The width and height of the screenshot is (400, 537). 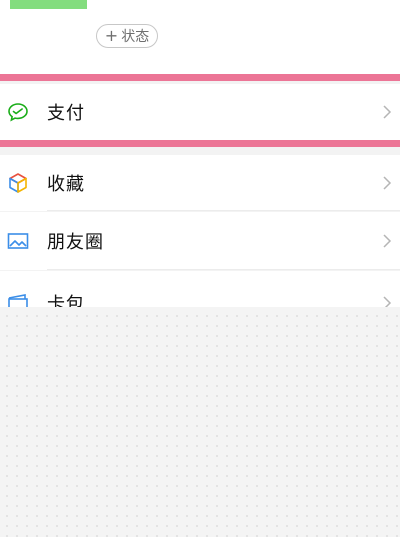 I want to click on menu-item-label: 收藏, so click(x=66, y=184).